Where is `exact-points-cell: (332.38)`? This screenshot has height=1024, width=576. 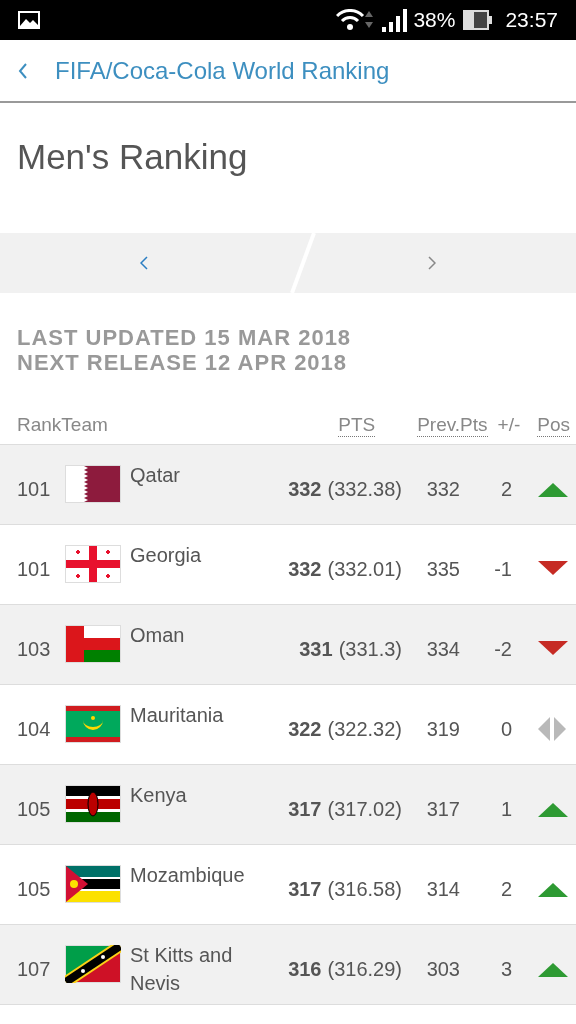
exact-points-cell: (332.38) is located at coordinates (364, 488).